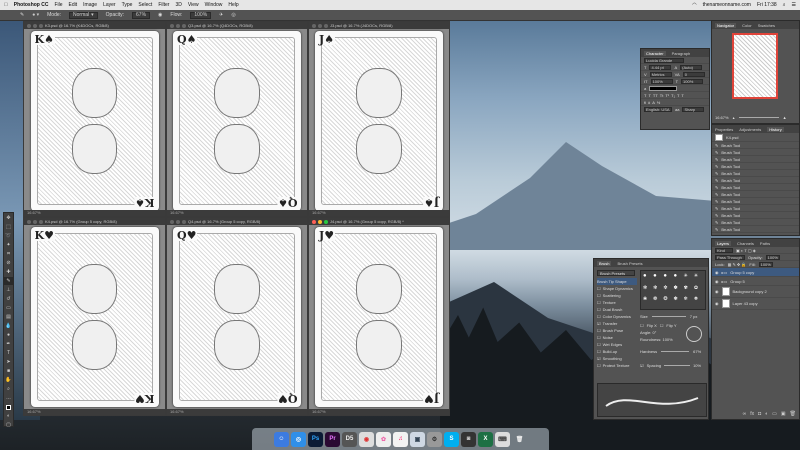 The width and height of the screenshot is (800, 450). I want to click on flip-y-checkbox: ☐, so click(662, 325).